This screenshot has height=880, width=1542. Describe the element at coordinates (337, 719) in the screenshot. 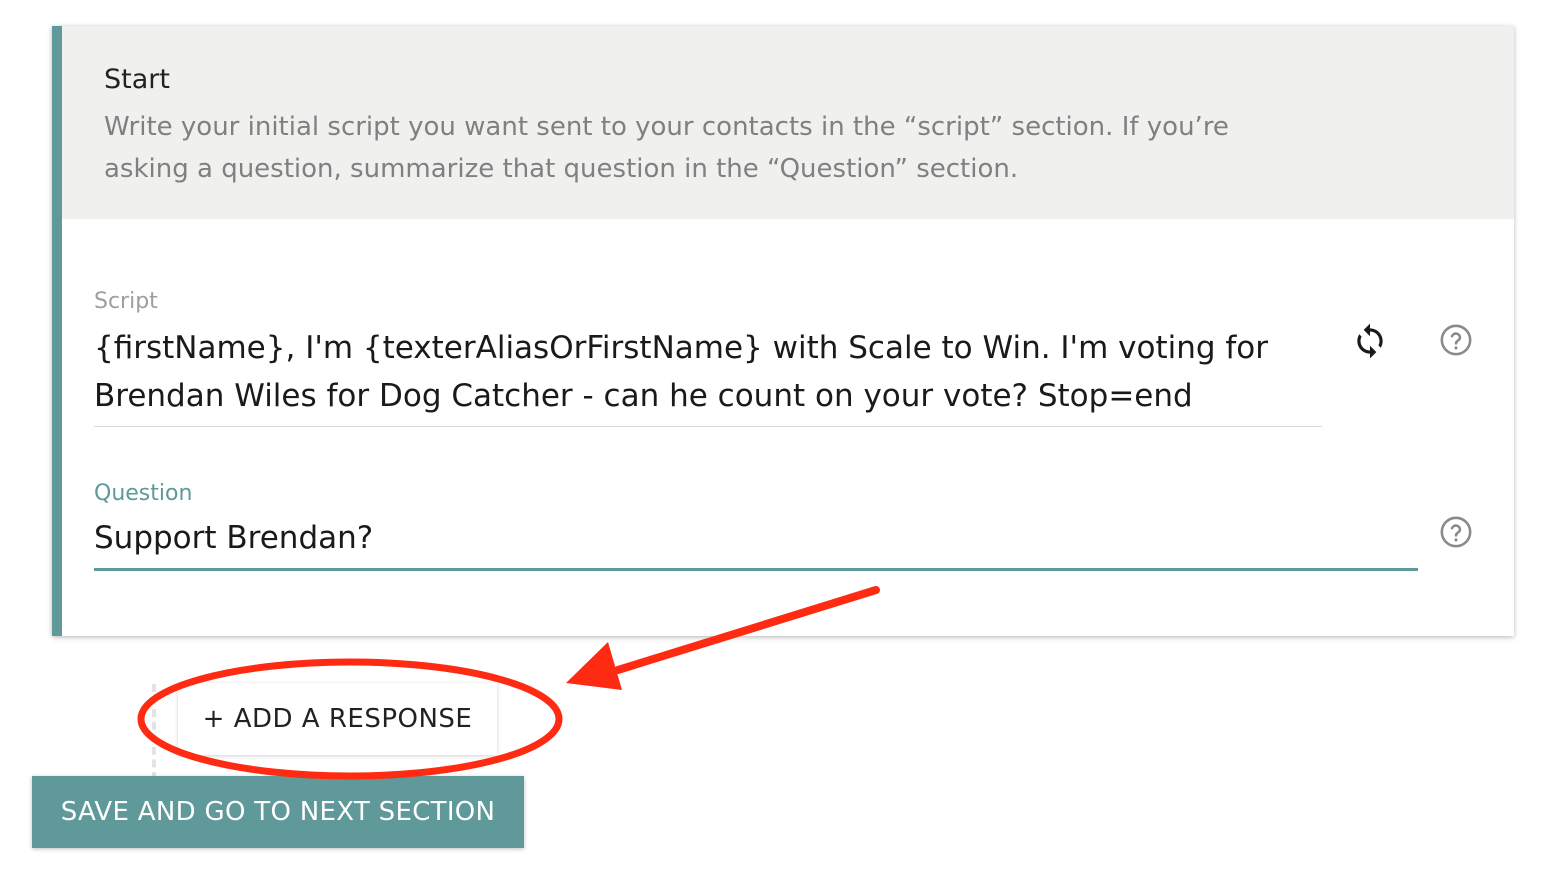

I see `add-response-button: + ADD A RESPONSE` at that location.